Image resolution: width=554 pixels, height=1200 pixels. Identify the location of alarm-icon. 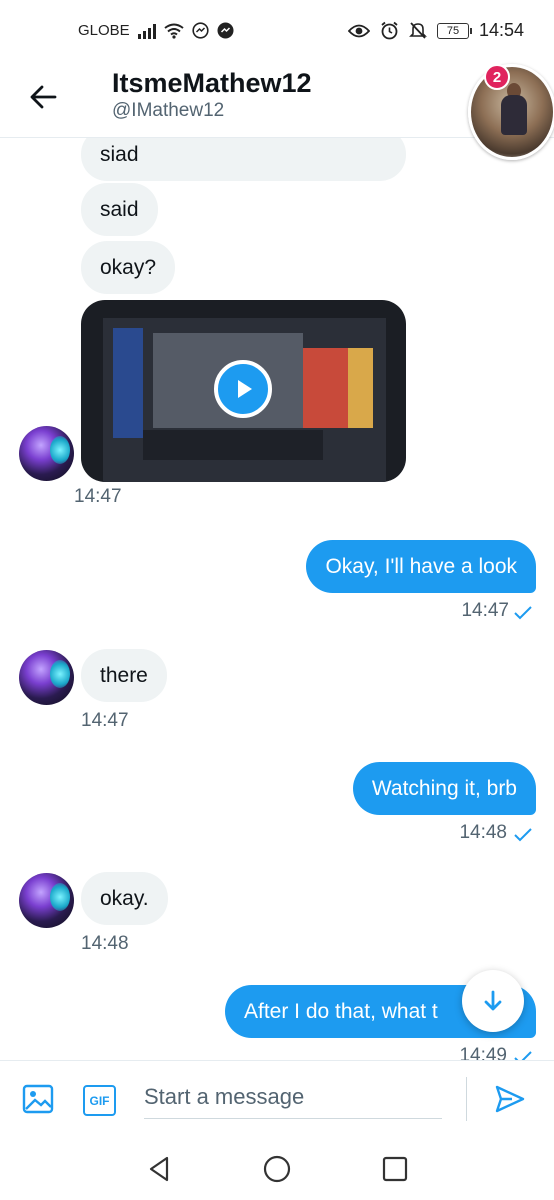
(389, 30).